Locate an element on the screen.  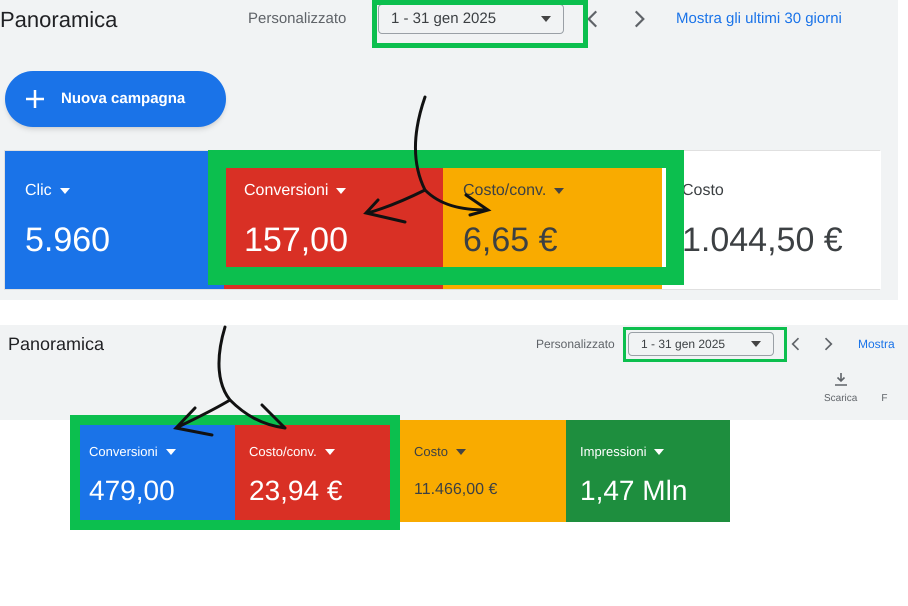
toolbar-button: Scarica is located at coordinates (841, 388).